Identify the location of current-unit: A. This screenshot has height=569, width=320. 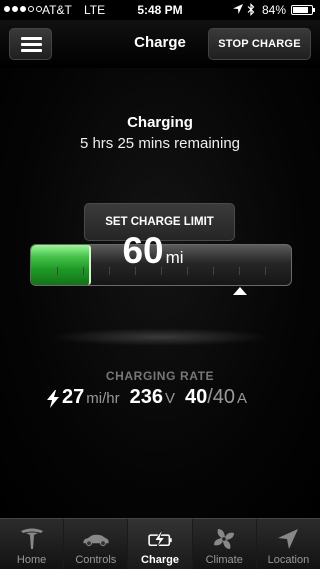
(242, 398).